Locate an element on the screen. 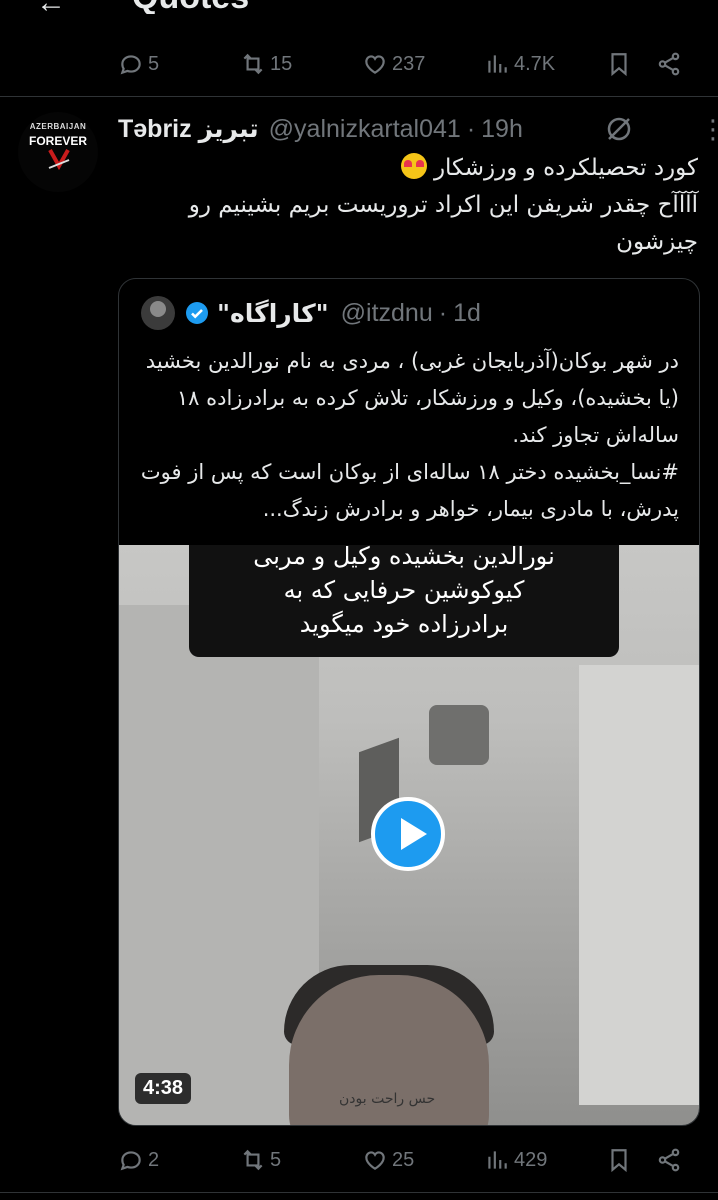 Image resolution: width=718 pixels, height=1200 pixels. reply-count: 5 is located at coordinates (154, 63).